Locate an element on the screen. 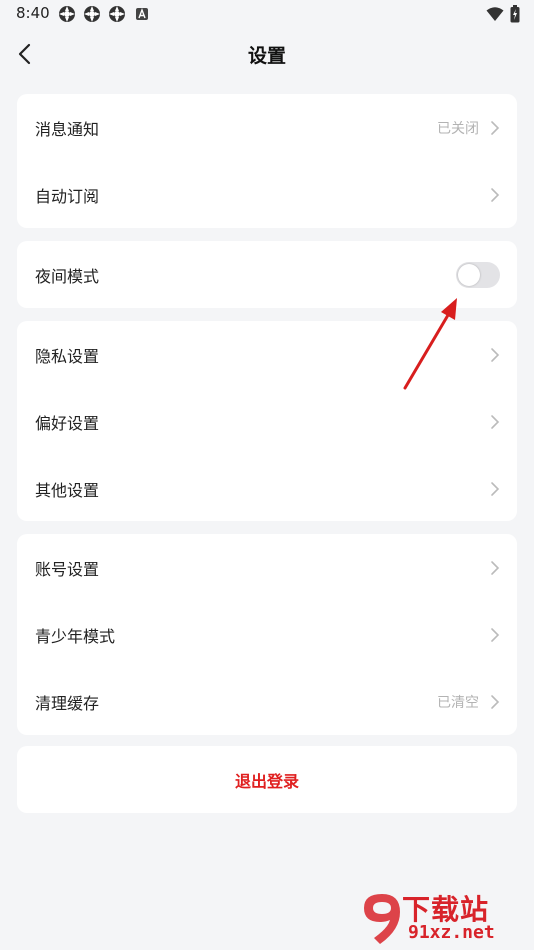 The width and height of the screenshot is (534, 950). annotation-arrow-icon is located at coordinates (430, 344).